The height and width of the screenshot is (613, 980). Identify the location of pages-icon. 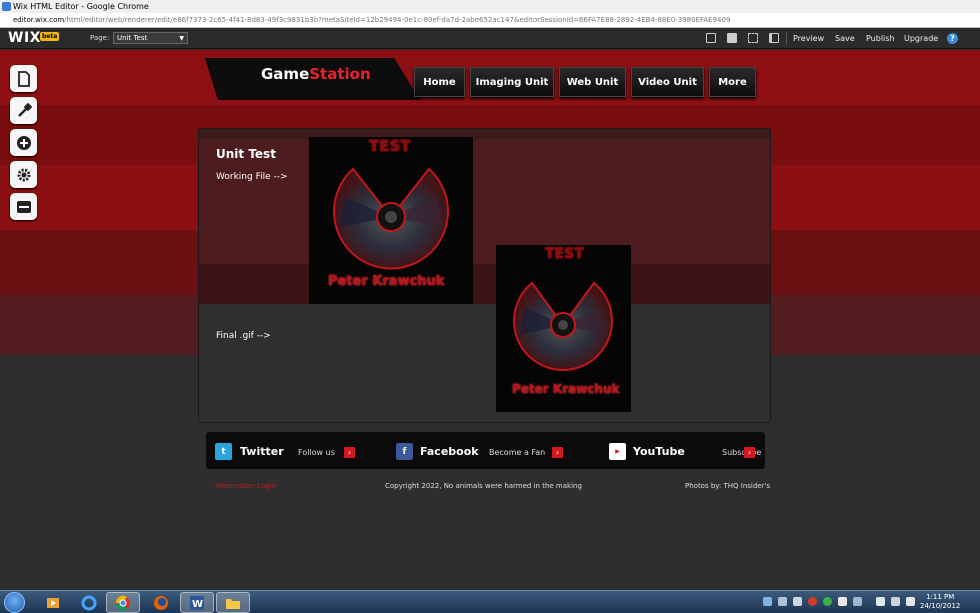
(23, 78).